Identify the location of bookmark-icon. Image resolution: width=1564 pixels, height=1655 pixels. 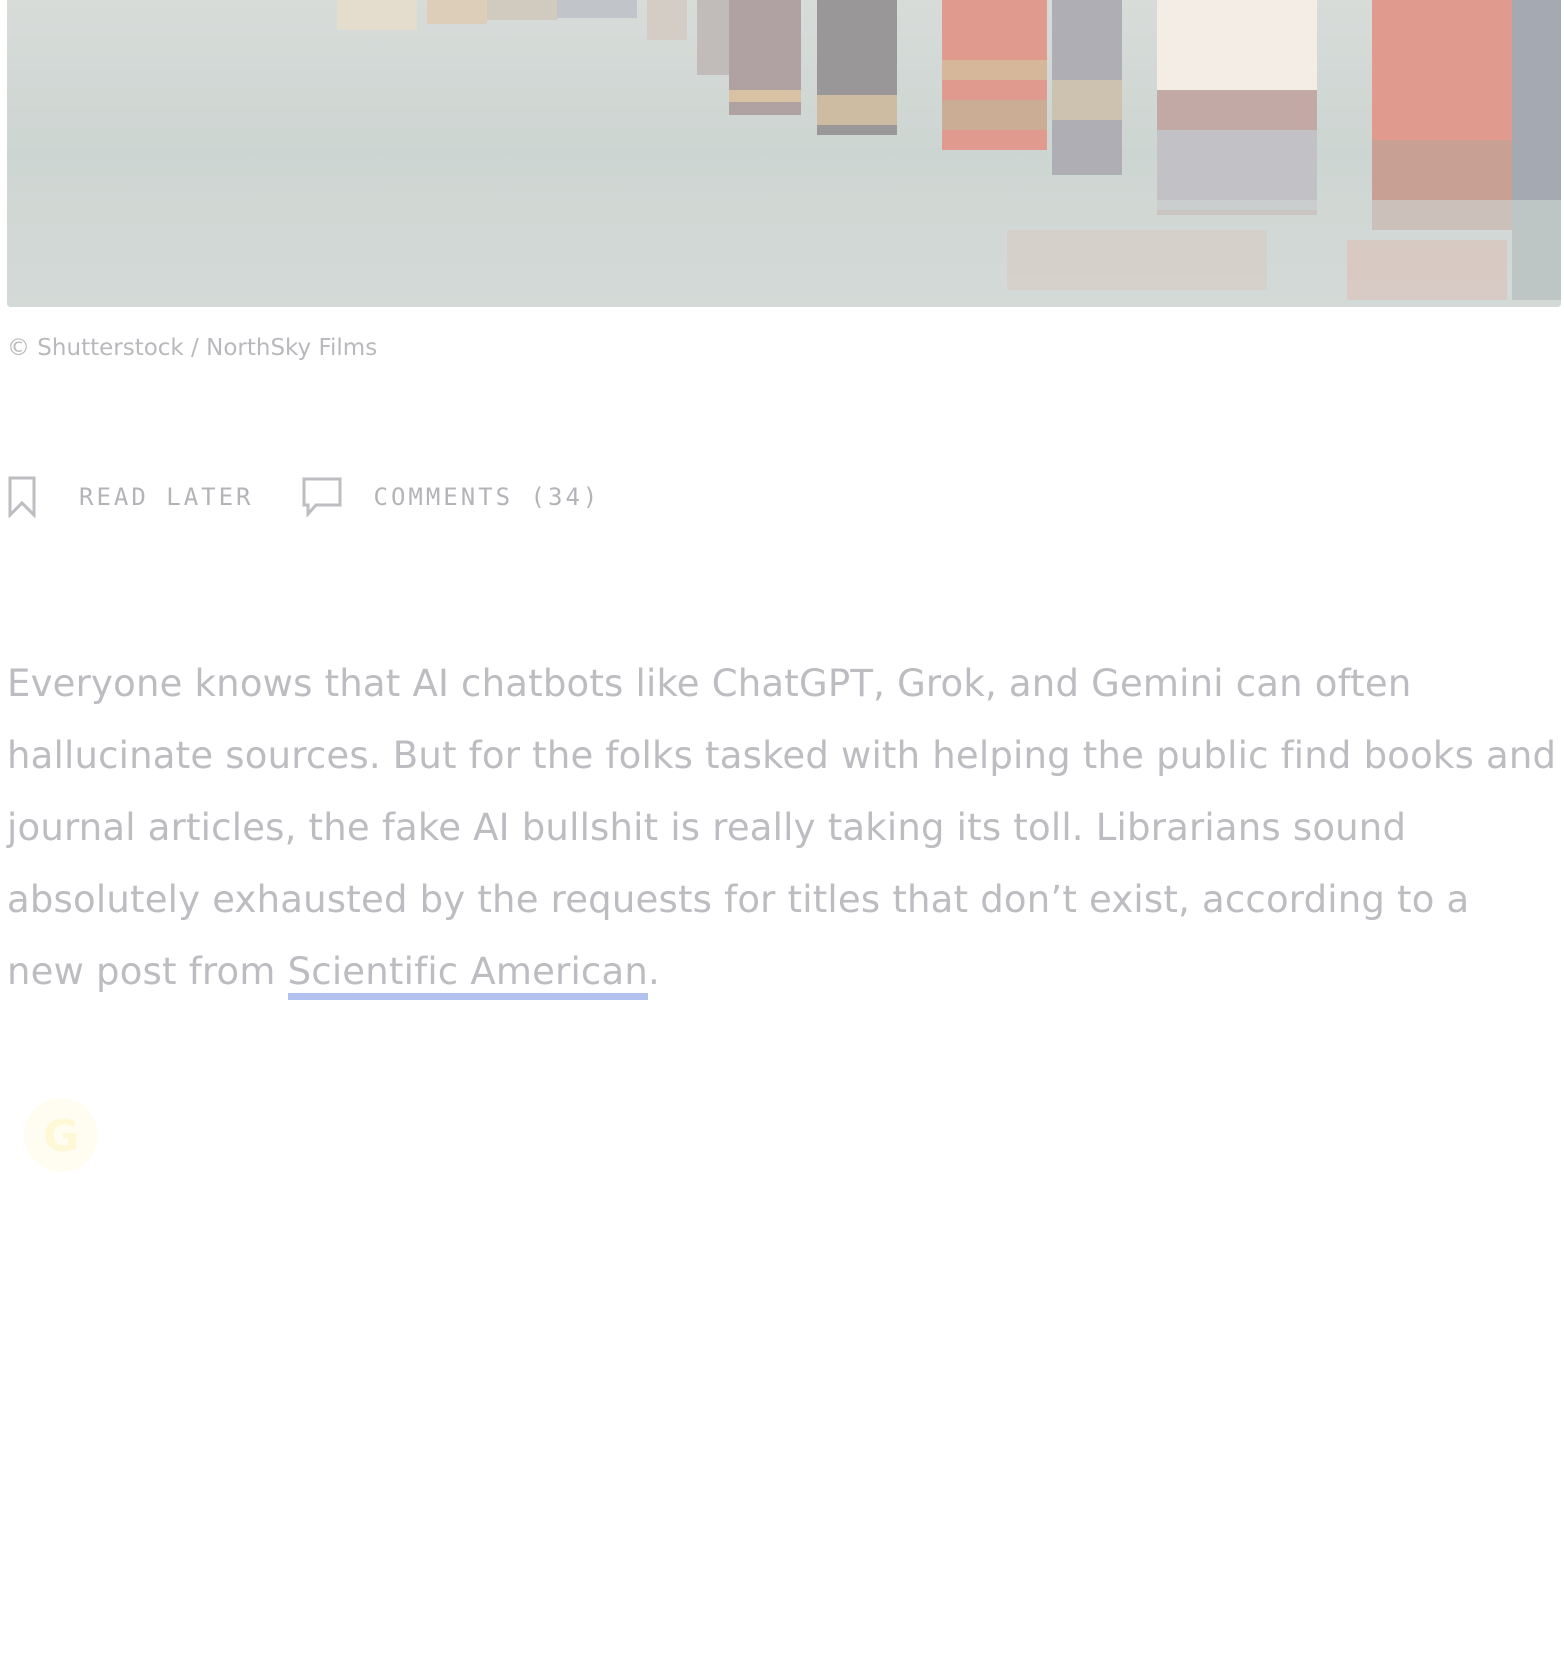
(22, 497).